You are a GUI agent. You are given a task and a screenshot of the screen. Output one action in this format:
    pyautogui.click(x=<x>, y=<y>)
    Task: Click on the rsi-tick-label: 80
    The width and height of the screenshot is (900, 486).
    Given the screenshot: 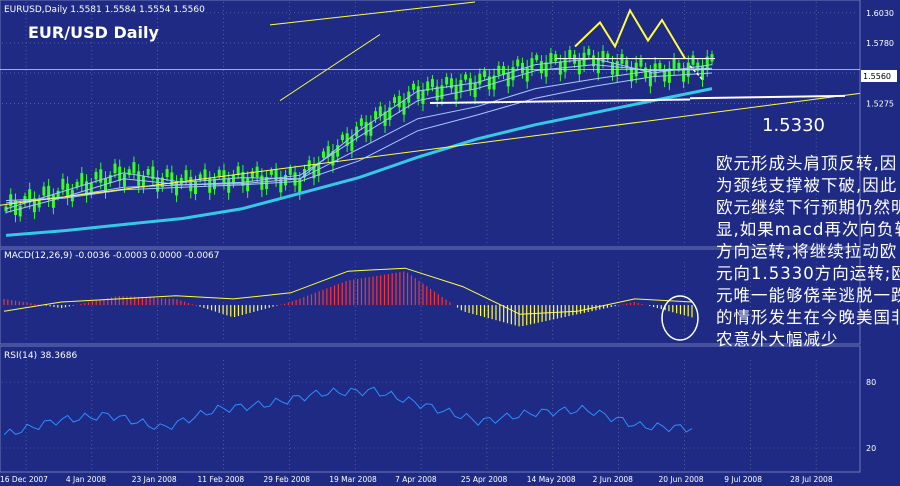 What is the action you would take?
    pyautogui.click(x=871, y=382)
    